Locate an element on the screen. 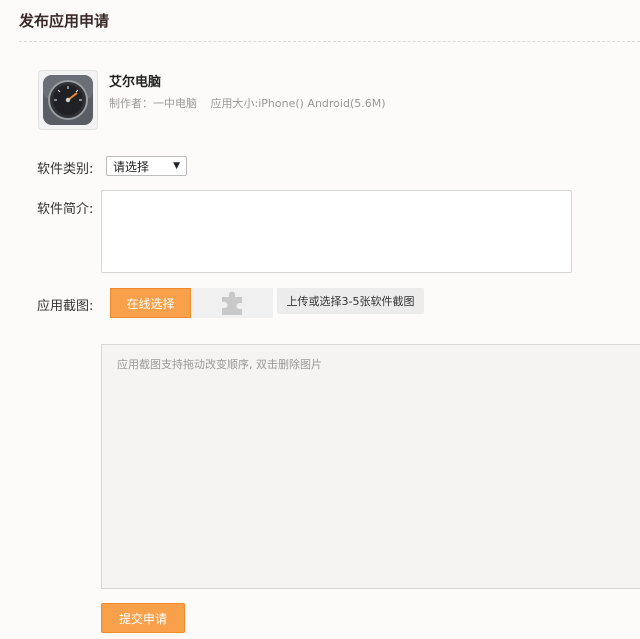 Image resolution: width=640 pixels, height=639 pixels. category-select-value: 请选择 is located at coordinates (131, 166).